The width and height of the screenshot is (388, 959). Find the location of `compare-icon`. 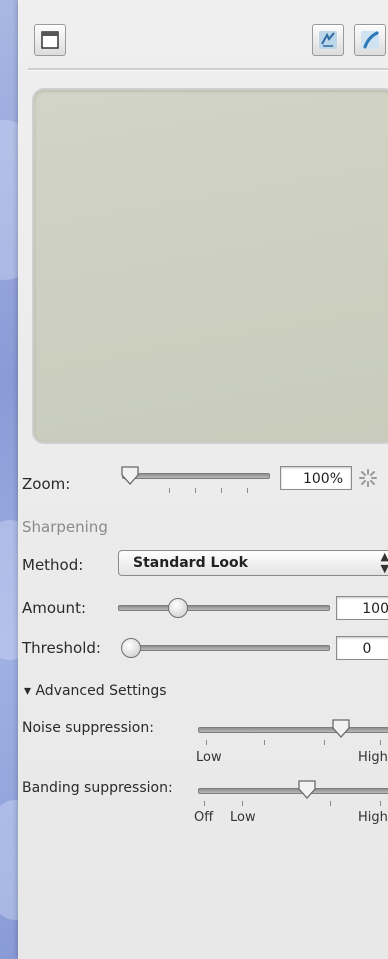

compare-icon is located at coordinates (328, 40).